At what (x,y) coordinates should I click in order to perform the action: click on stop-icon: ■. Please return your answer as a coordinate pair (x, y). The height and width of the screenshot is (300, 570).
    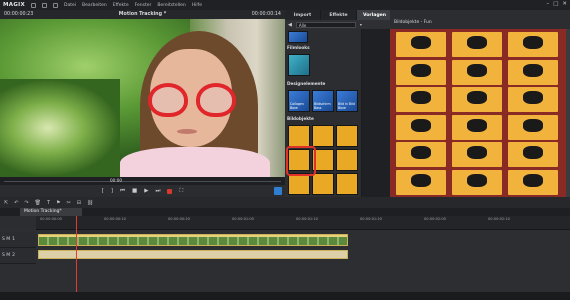
    Looking at the image, I should click on (134, 191).